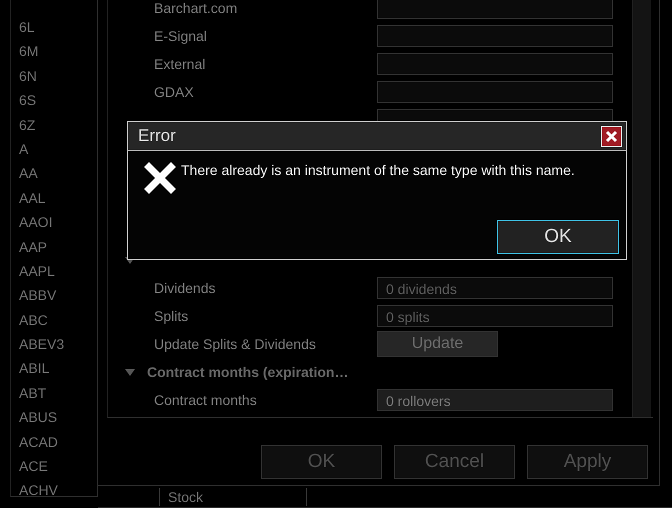 Image resolution: width=672 pixels, height=508 pixels. What do you see at coordinates (54, 271) in the screenshot?
I see `symbol-item: AAPL` at bounding box center [54, 271].